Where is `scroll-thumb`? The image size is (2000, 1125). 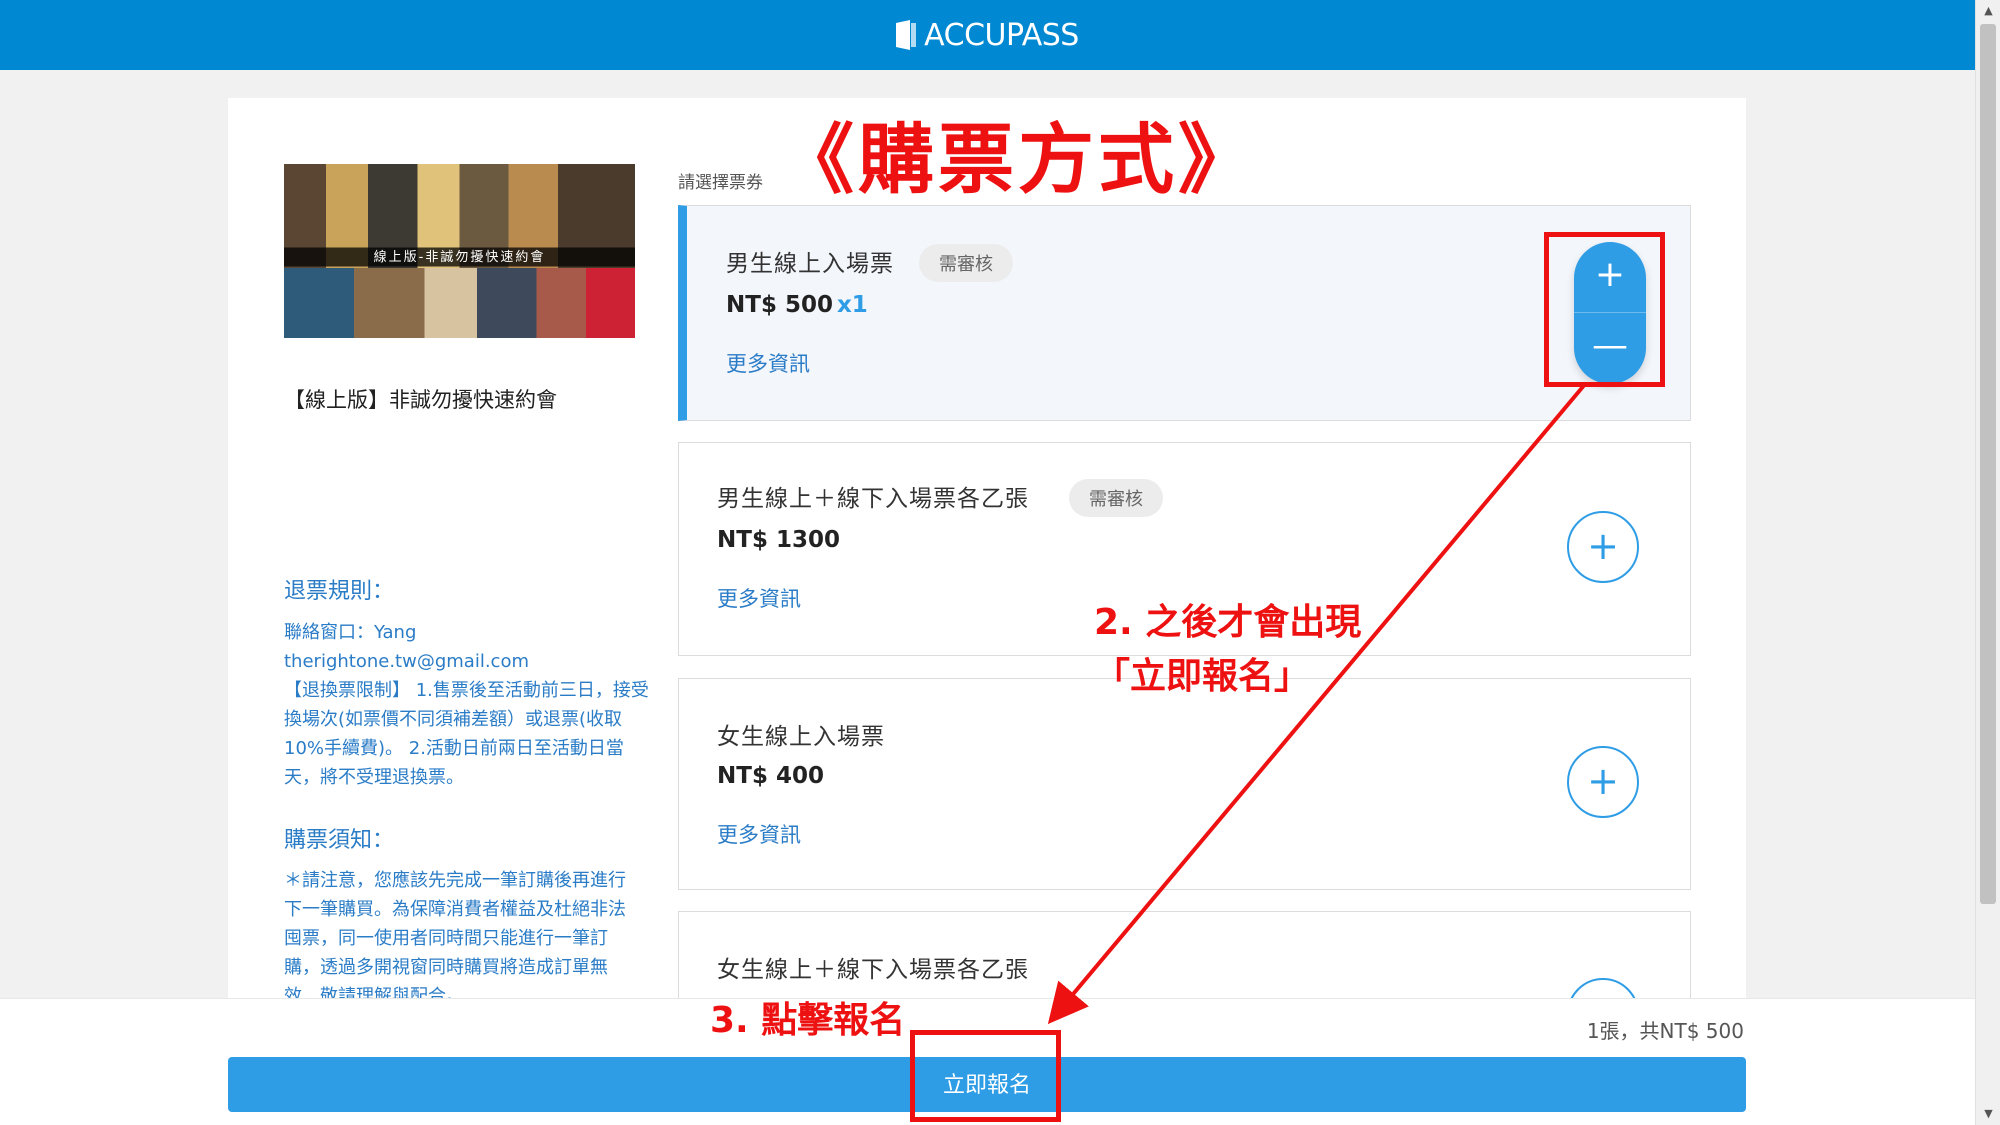
scroll-thumb is located at coordinates (1988, 464).